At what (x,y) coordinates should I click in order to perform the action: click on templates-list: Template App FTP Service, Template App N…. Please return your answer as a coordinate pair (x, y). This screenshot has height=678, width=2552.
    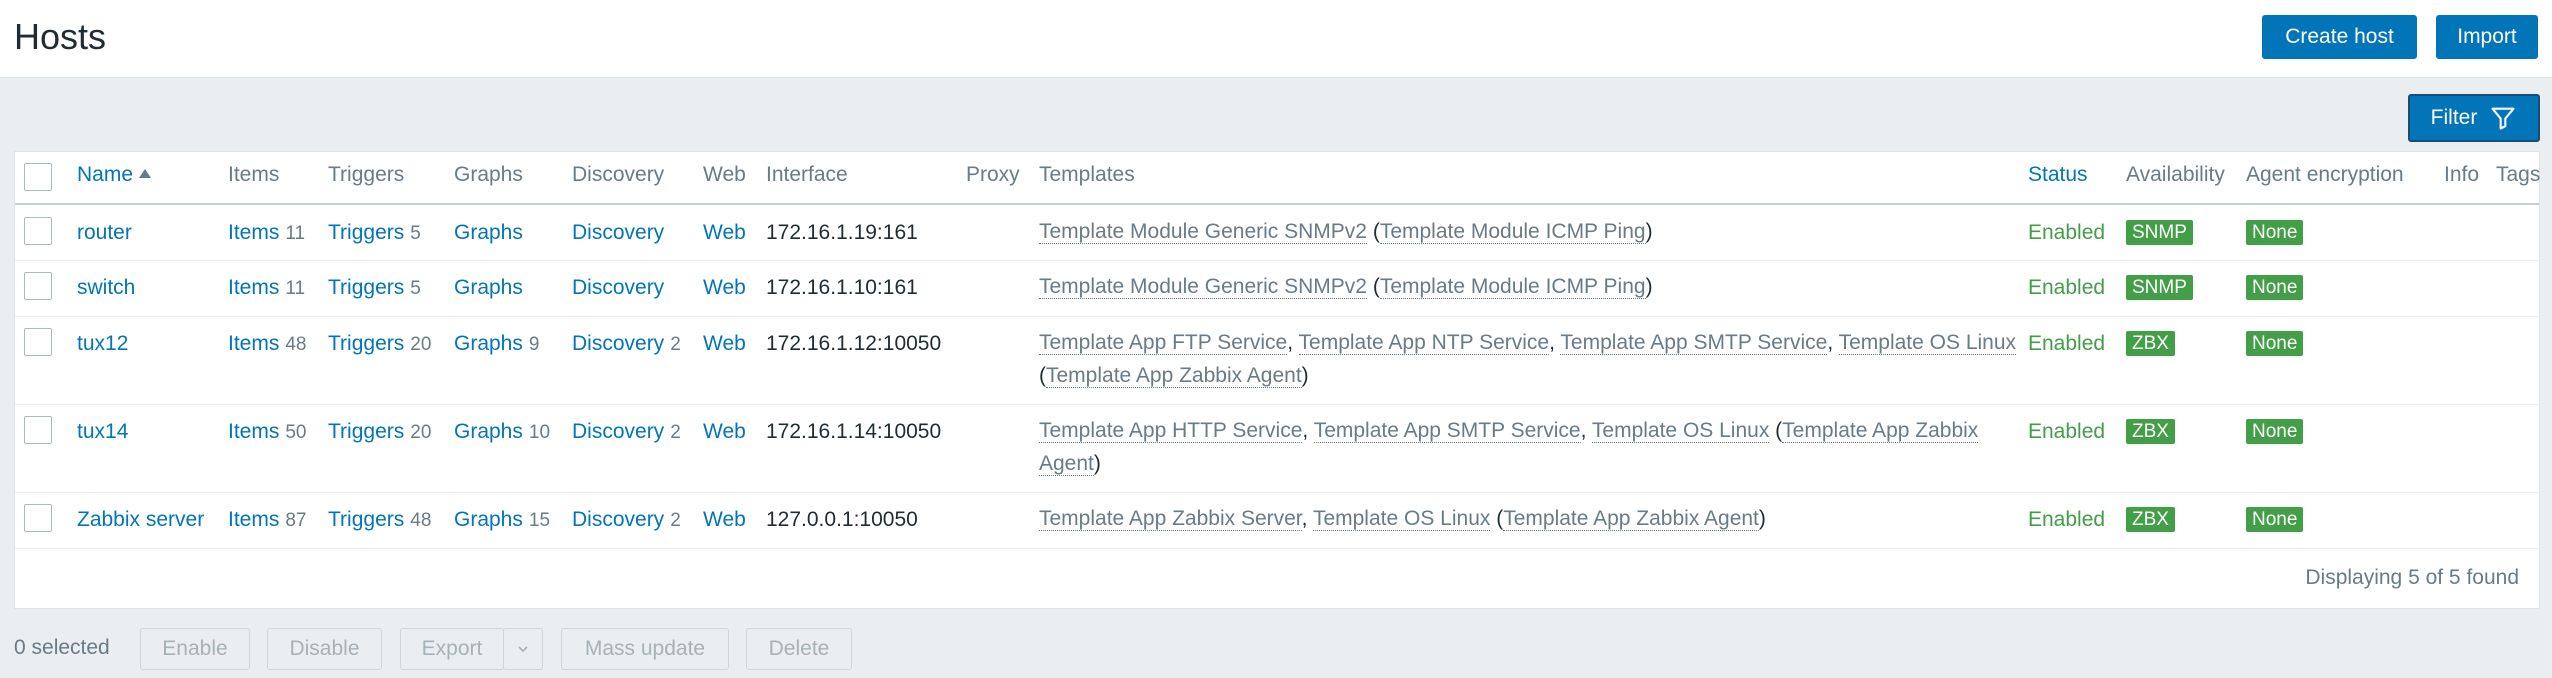
    Looking at the image, I should click on (1534, 359).